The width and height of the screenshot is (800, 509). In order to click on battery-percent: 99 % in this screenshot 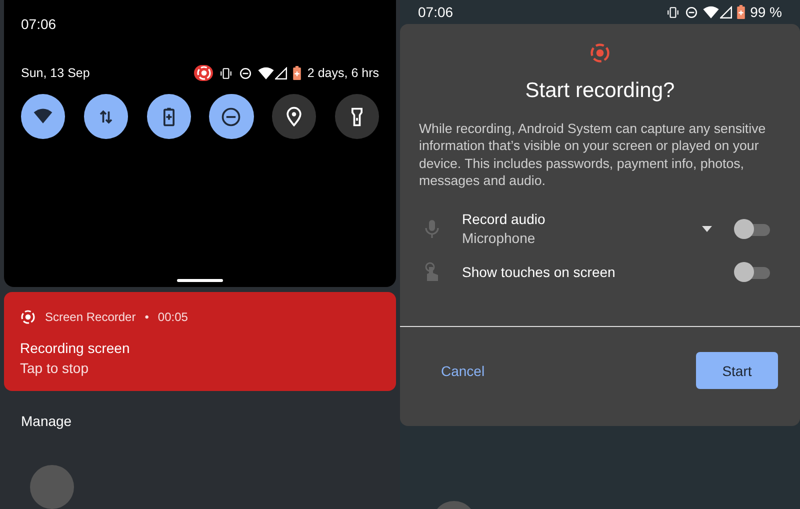, I will do `click(766, 12)`.